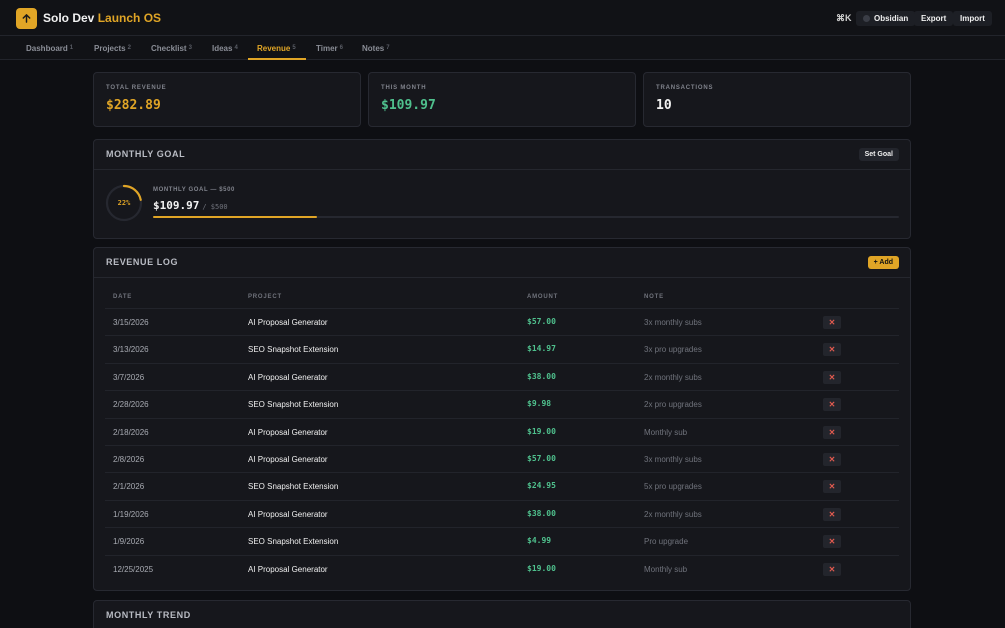 The image size is (1005, 628). What do you see at coordinates (131, 322) in the screenshot?
I see `row-date: 3/15/2026` at bounding box center [131, 322].